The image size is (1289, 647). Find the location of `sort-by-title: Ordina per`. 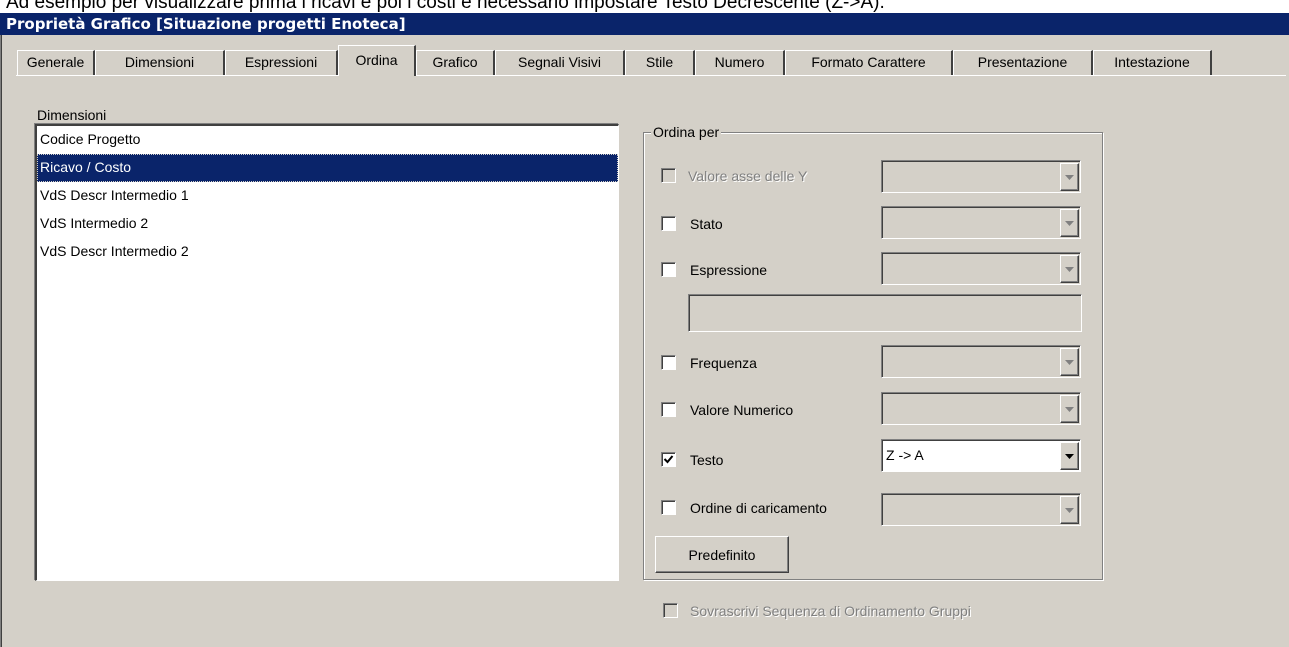

sort-by-title: Ordina per is located at coordinates (686, 132).